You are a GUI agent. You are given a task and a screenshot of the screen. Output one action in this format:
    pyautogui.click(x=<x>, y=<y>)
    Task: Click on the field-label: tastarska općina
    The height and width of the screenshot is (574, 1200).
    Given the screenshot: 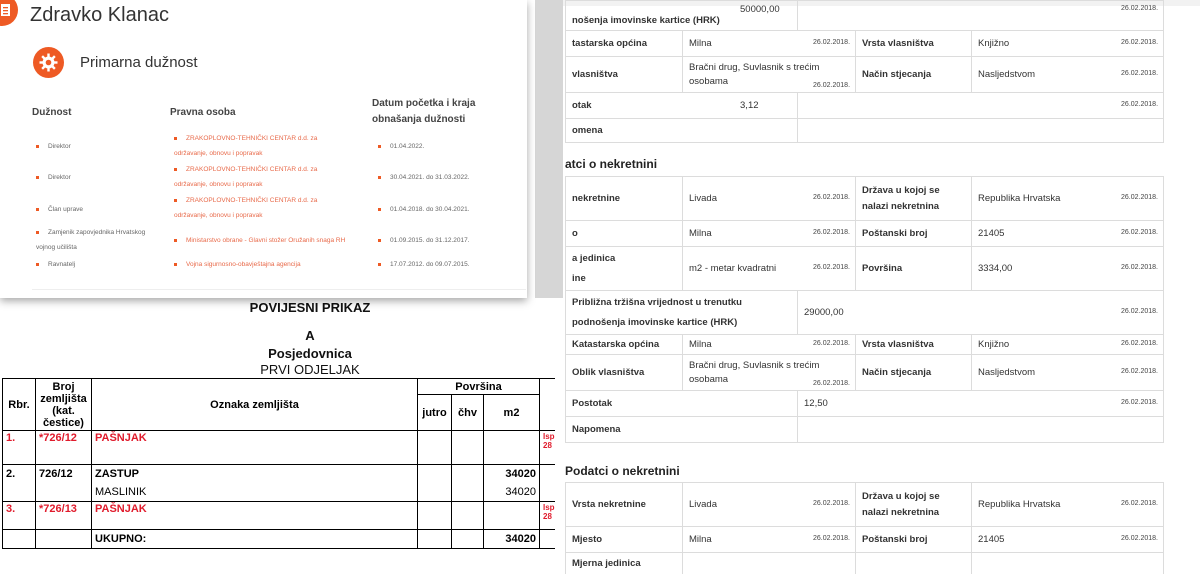 What is the action you would take?
    pyautogui.click(x=624, y=43)
    